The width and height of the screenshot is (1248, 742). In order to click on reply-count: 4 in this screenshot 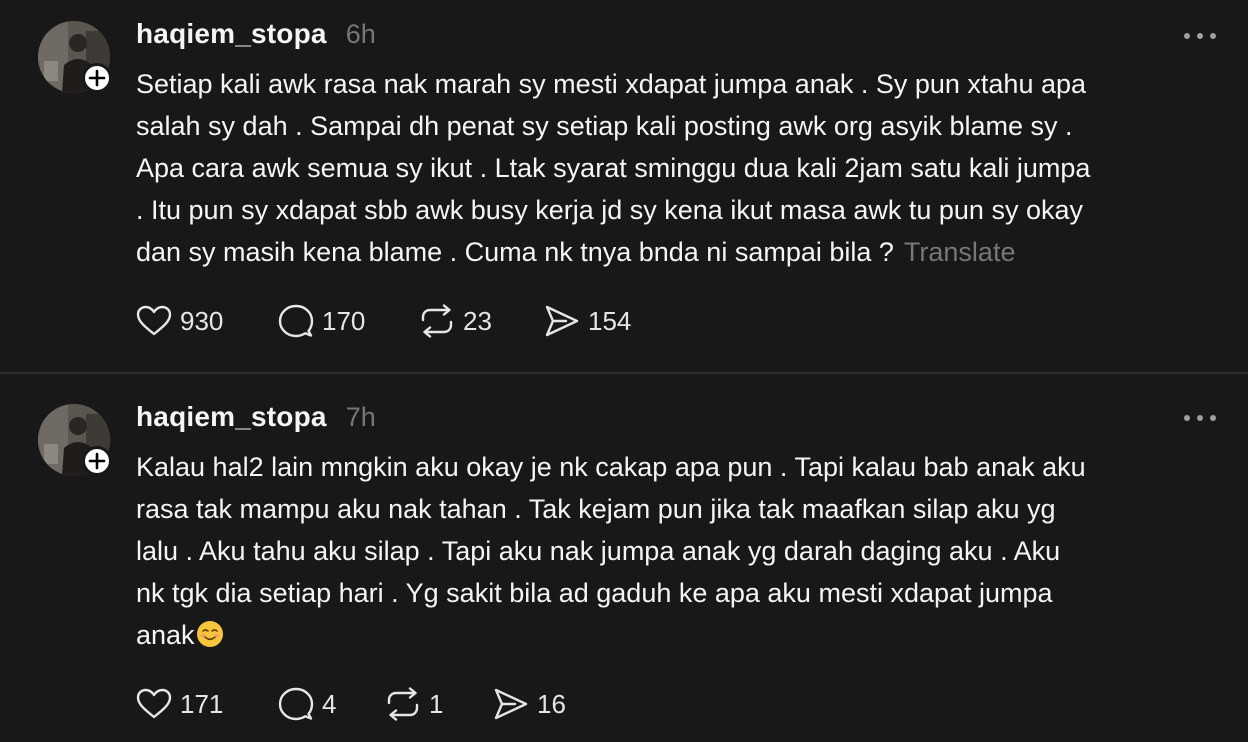, I will do `click(329, 703)`.